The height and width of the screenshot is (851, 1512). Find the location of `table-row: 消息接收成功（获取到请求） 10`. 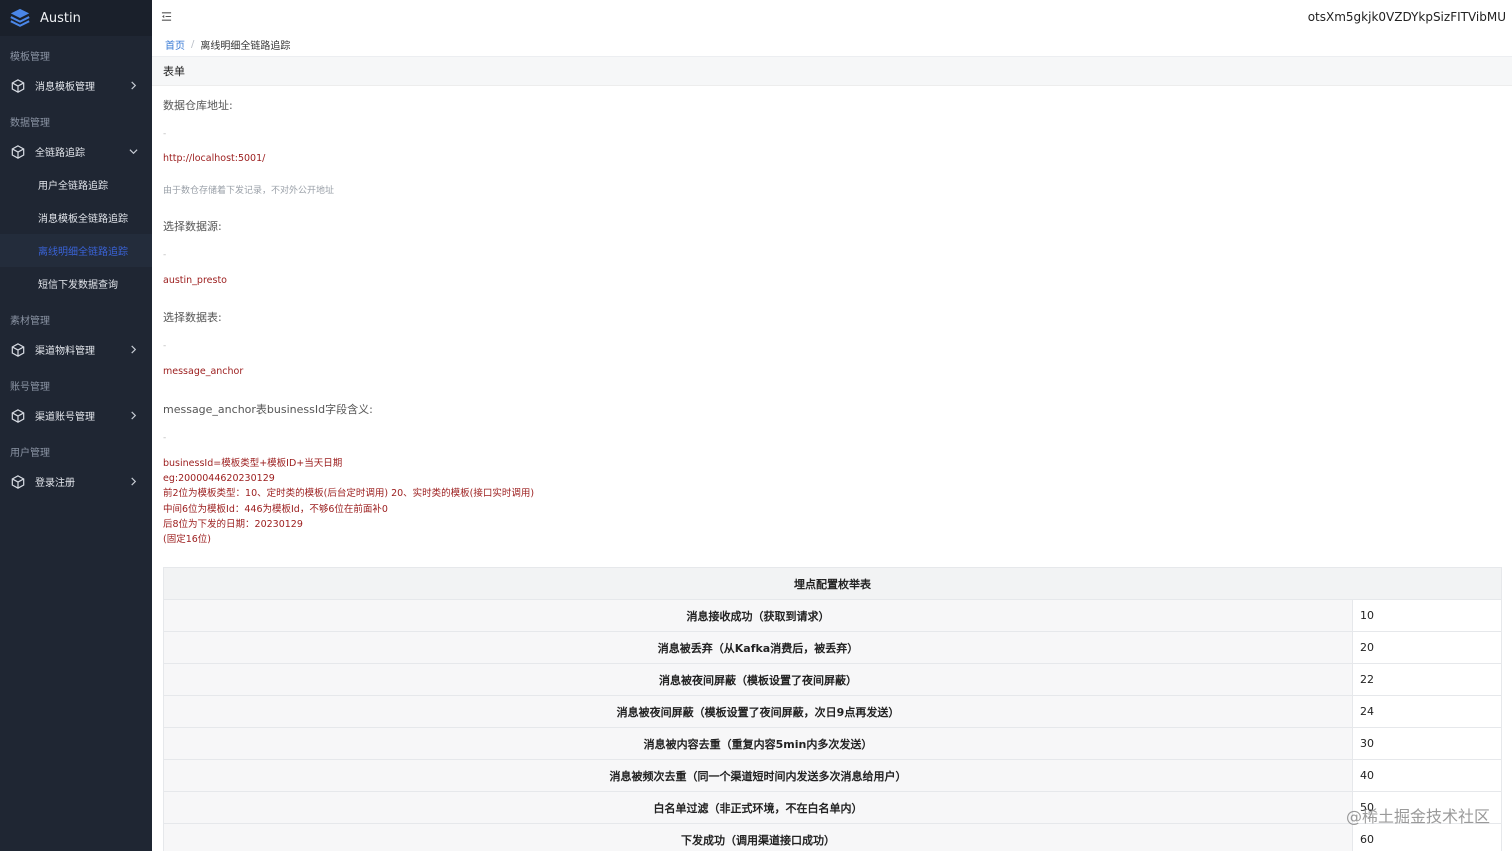

table-row: 消息接收成功（获取到请求） 10 is located at coordinates (832, 615).